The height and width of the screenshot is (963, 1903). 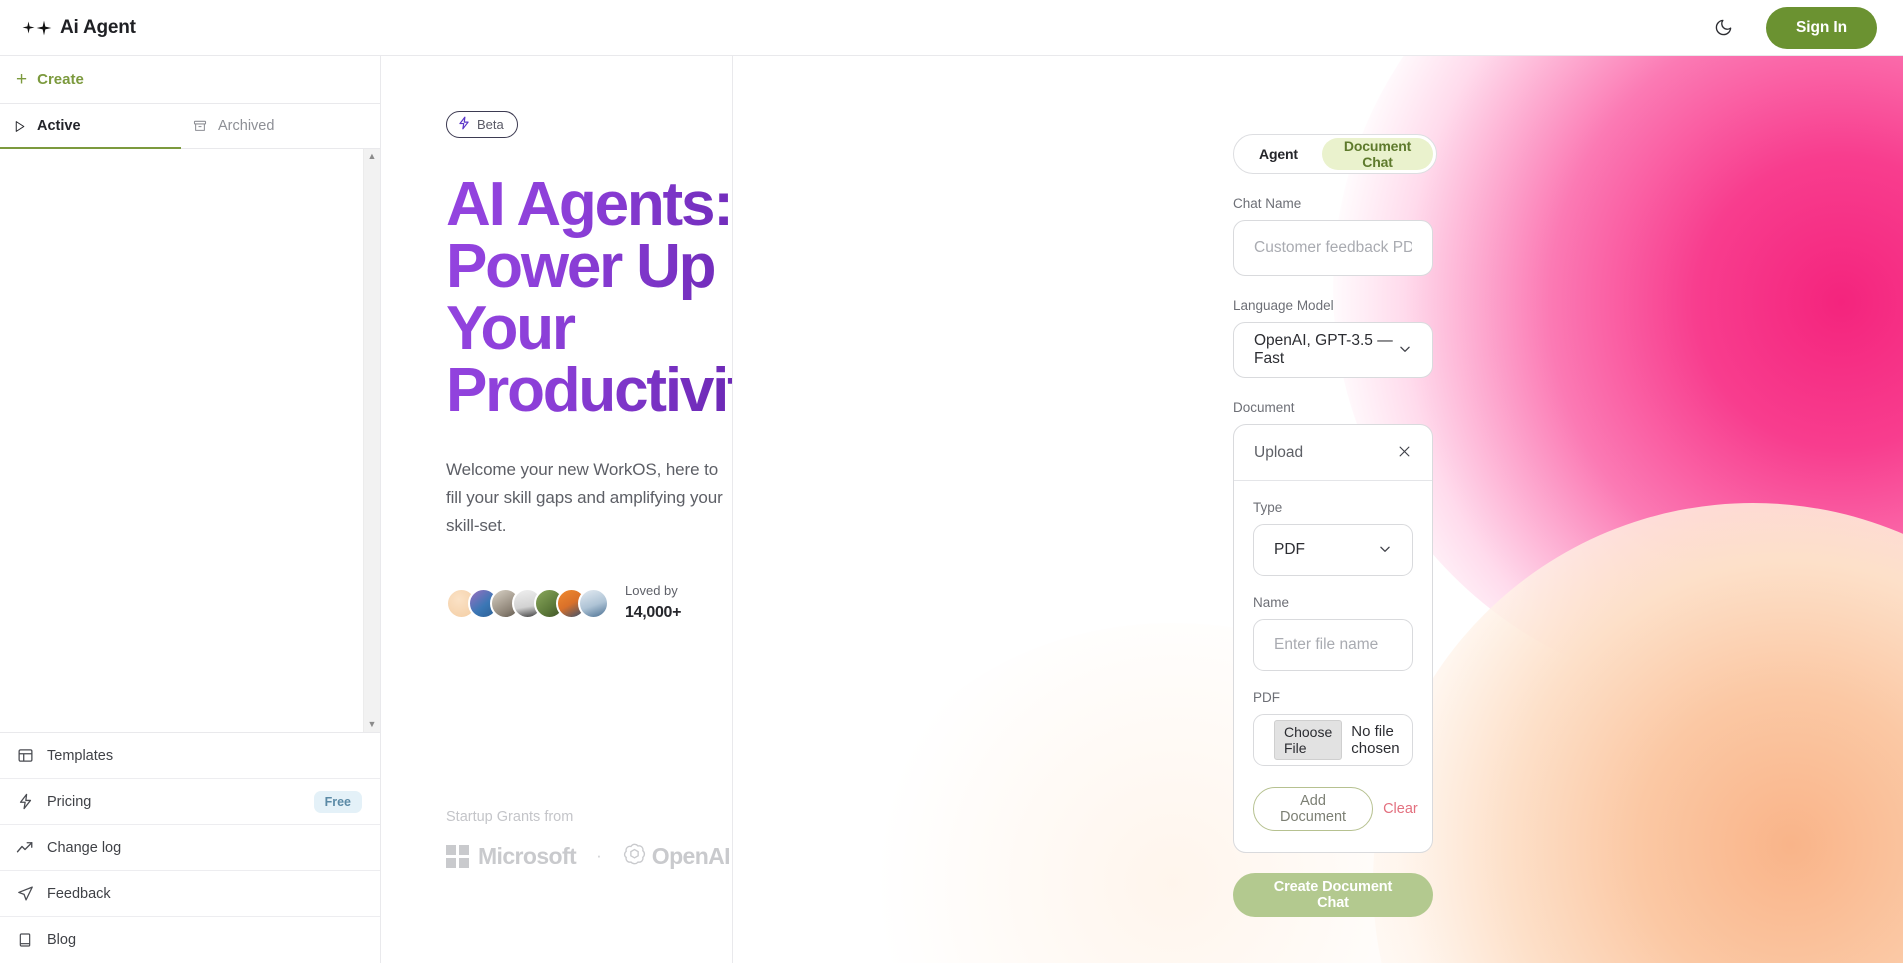 I want to click on tab-document-chat: Document Chat, so click(x=1377, y=154).